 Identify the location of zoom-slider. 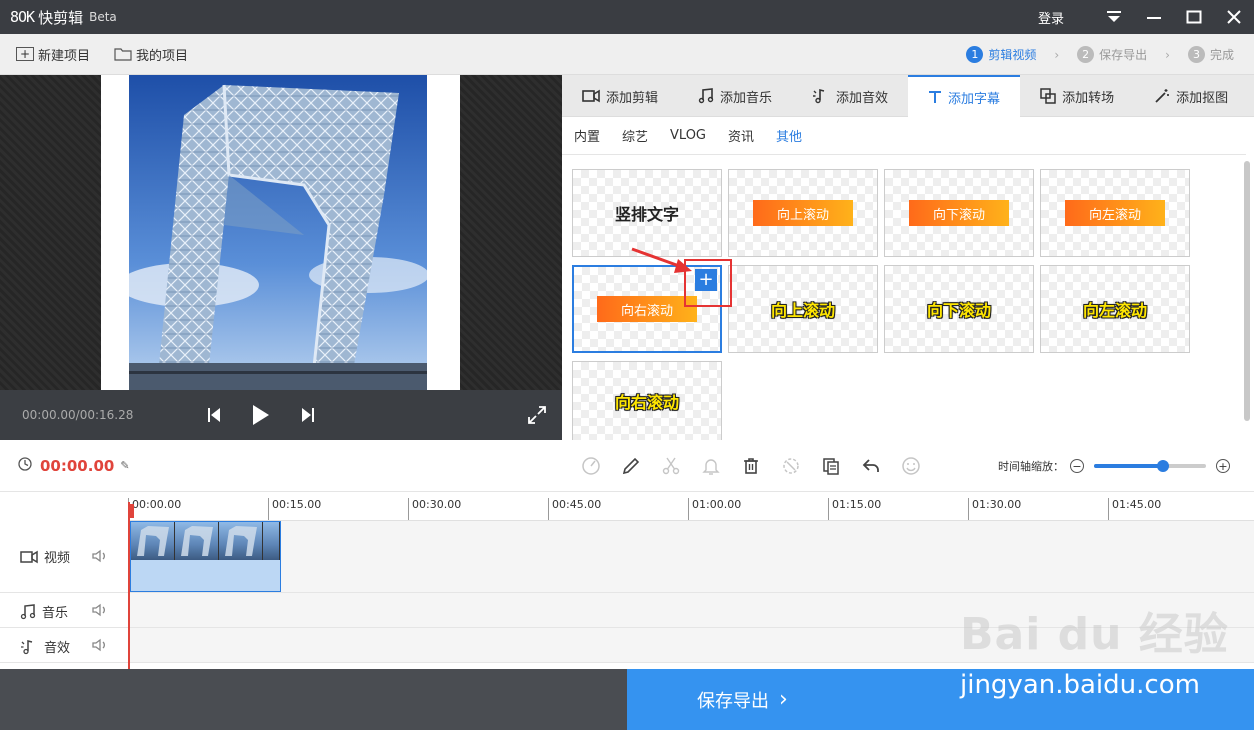
(1150, 466).